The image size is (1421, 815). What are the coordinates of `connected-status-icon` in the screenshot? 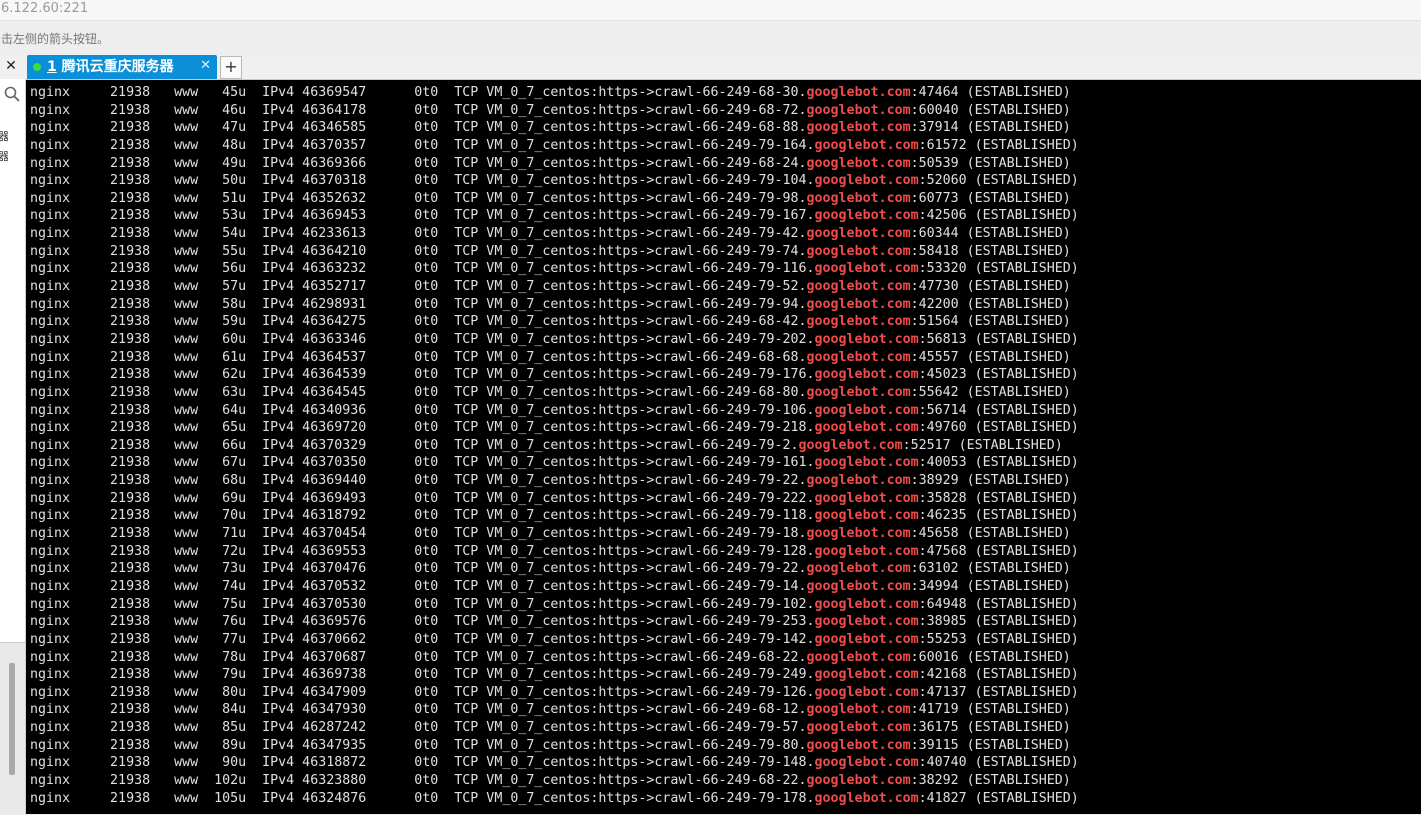 It's located at (37, 67).